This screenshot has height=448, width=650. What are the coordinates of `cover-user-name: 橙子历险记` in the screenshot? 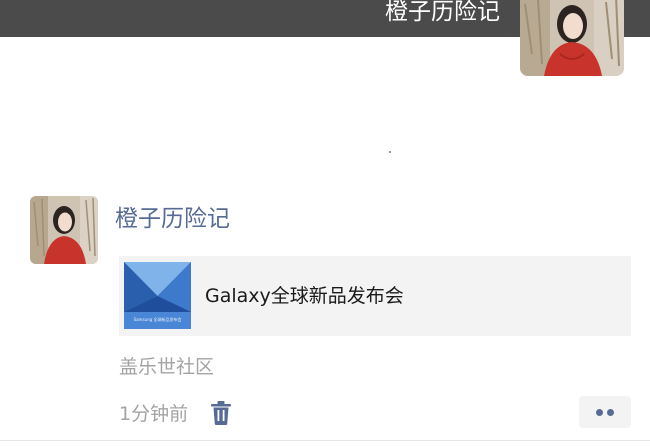 It's located at (442, 13).